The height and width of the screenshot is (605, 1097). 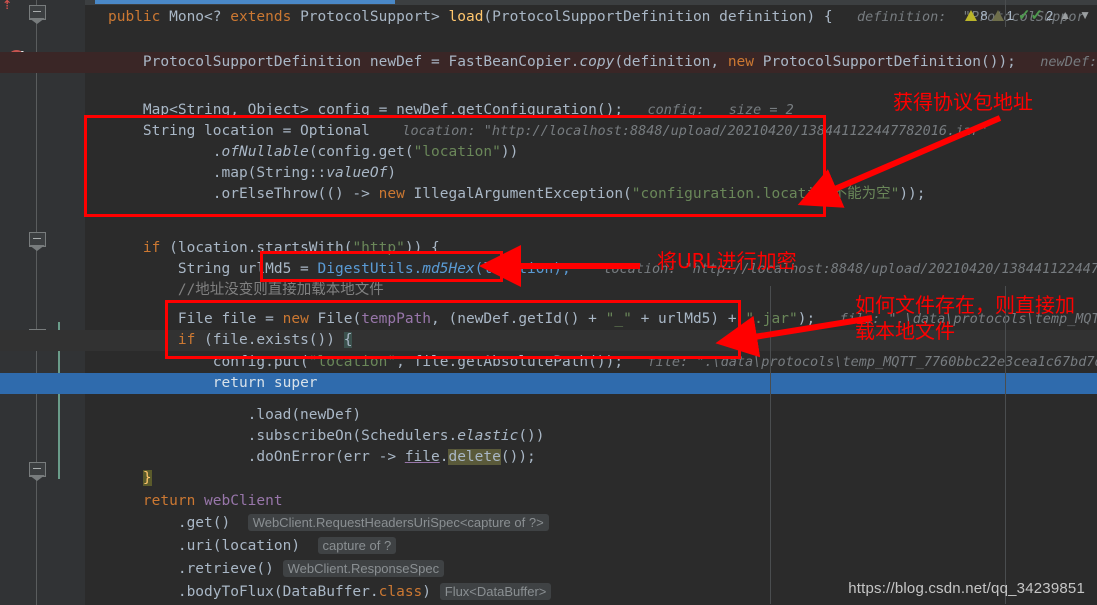 What do you see at coordinates (422, 248) in the screenshot?
I see `code-token: )) {` at bounding box center [422, 248].